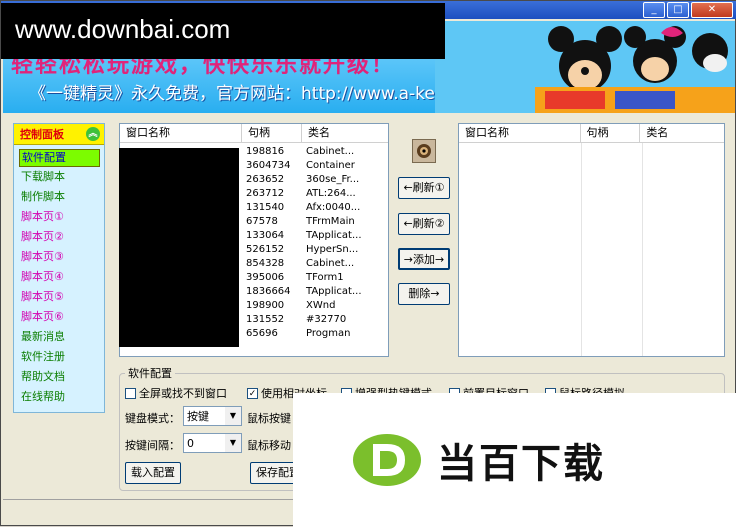  Describe the element at coordinates (198, 416) in the screenshot. I see `select-value: 按键` at that location.